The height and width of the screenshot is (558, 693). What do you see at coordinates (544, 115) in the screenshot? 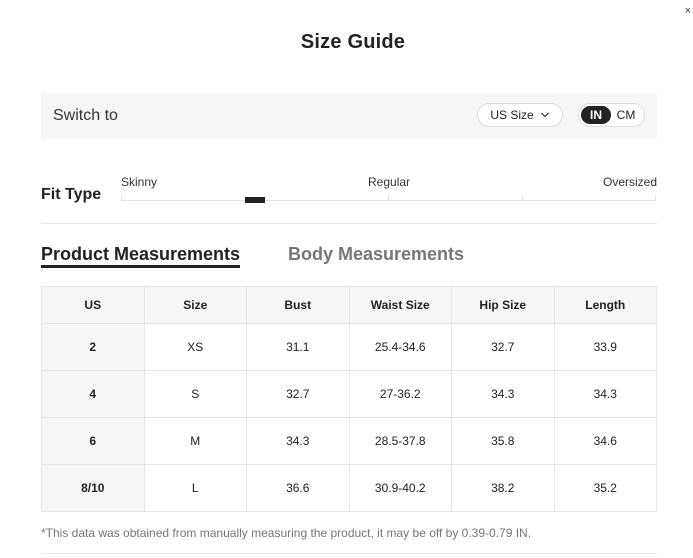
I see `chevron-down-icon` at bounding box center [544, 115].